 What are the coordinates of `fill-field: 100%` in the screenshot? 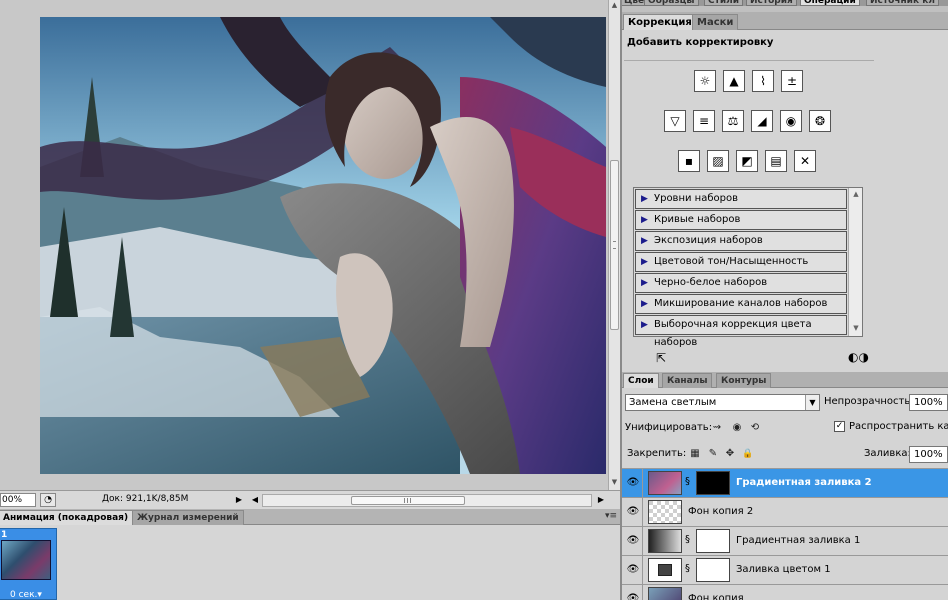 It's located at (928, 454).